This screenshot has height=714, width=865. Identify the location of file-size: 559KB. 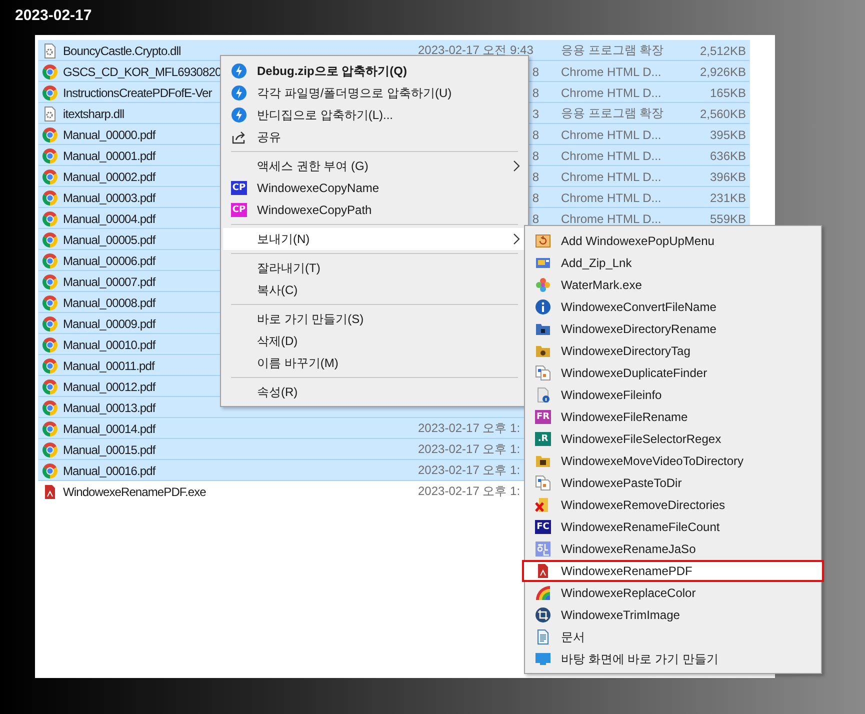
(728, 219).